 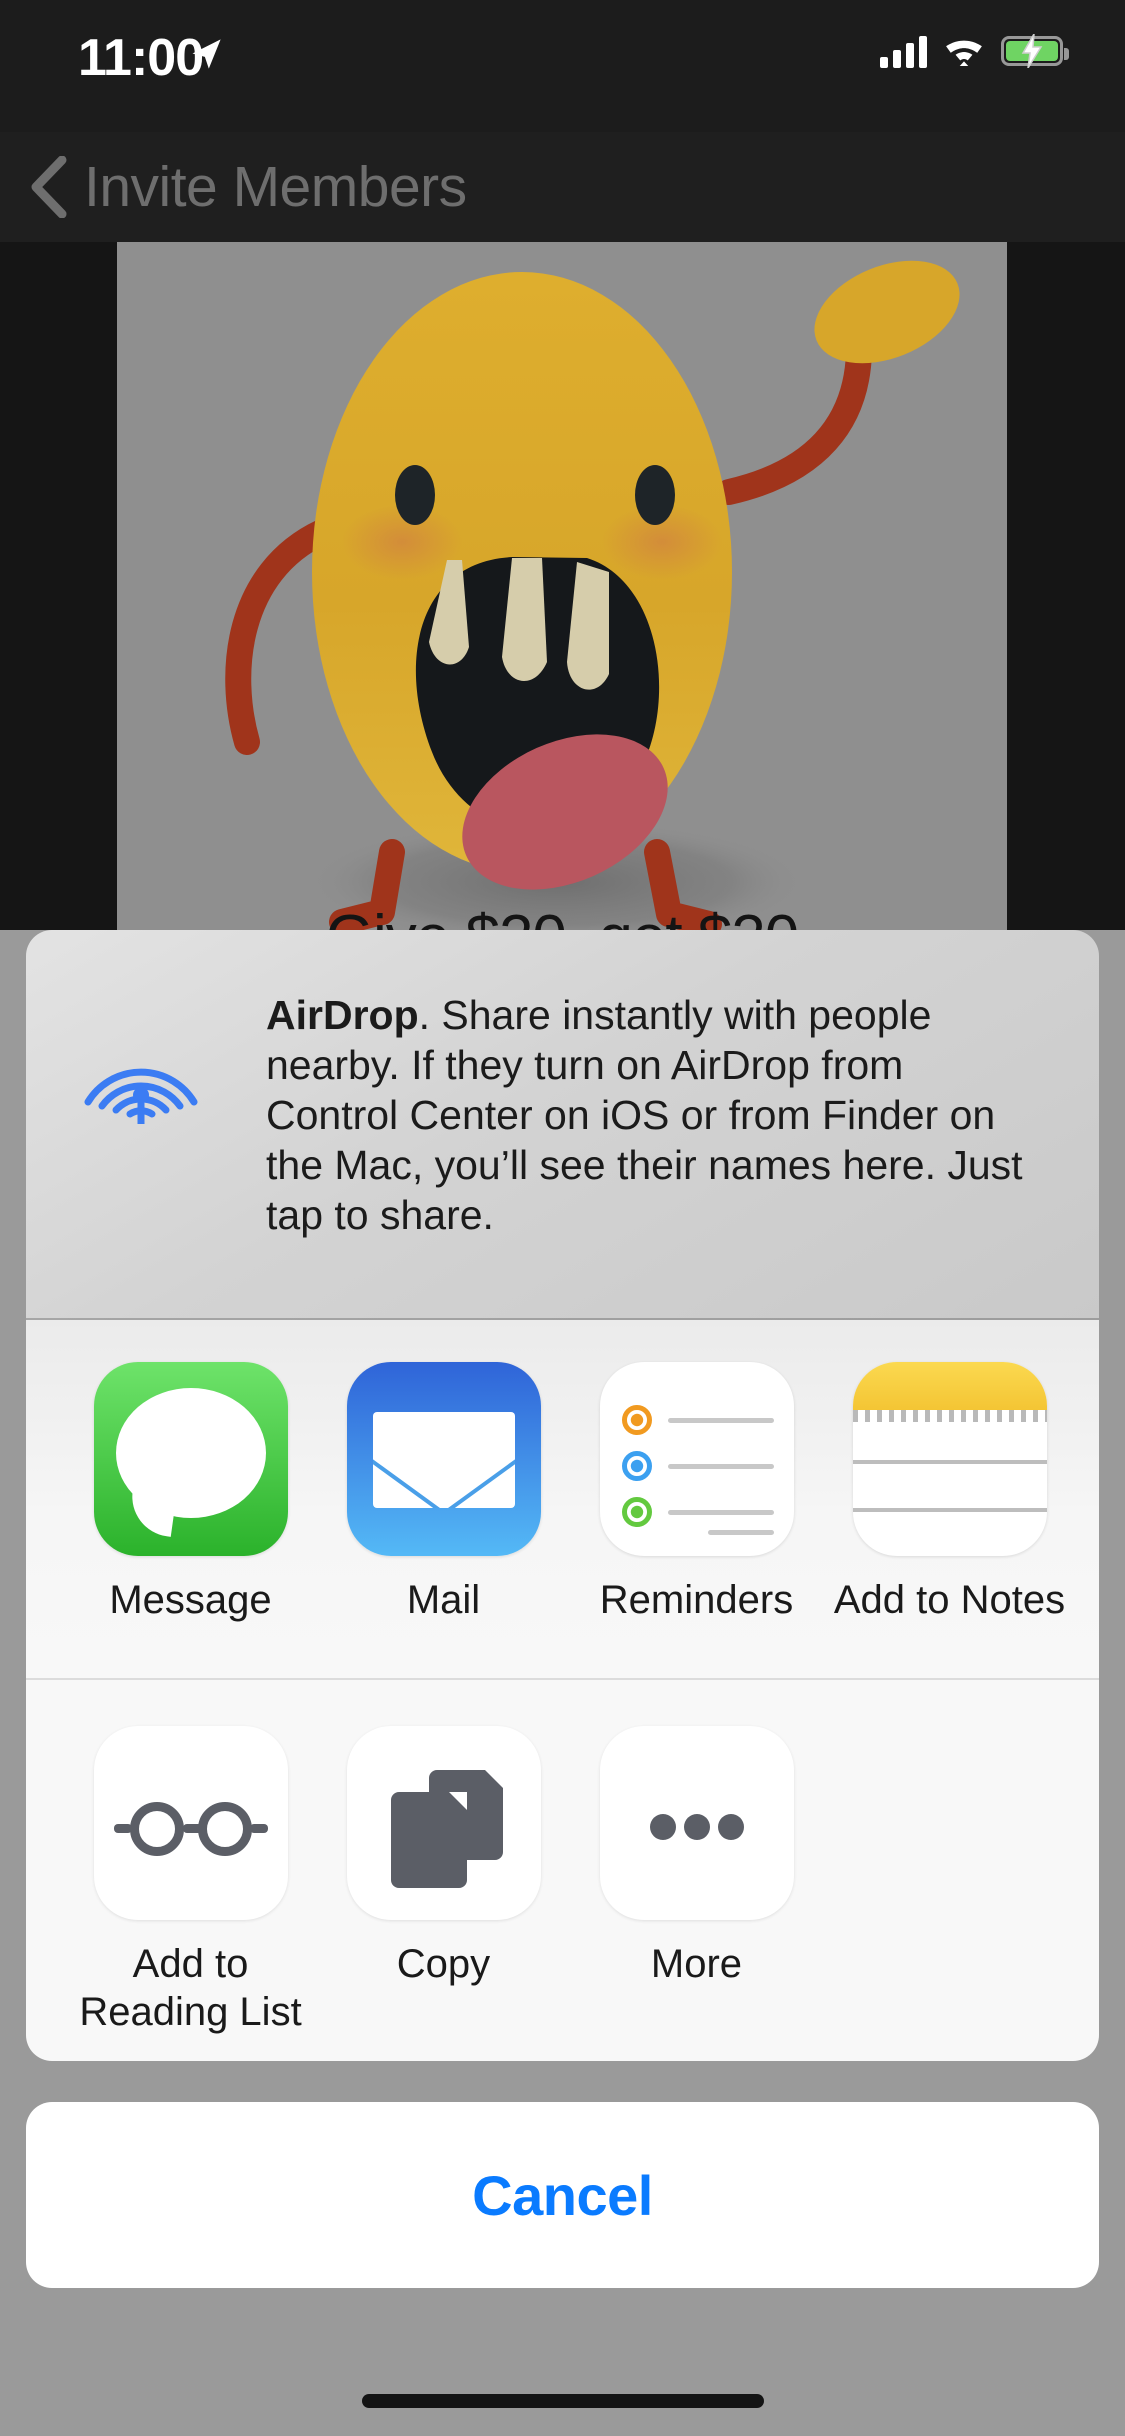 I want to click on status-indicators, so click(x=974, y=51).